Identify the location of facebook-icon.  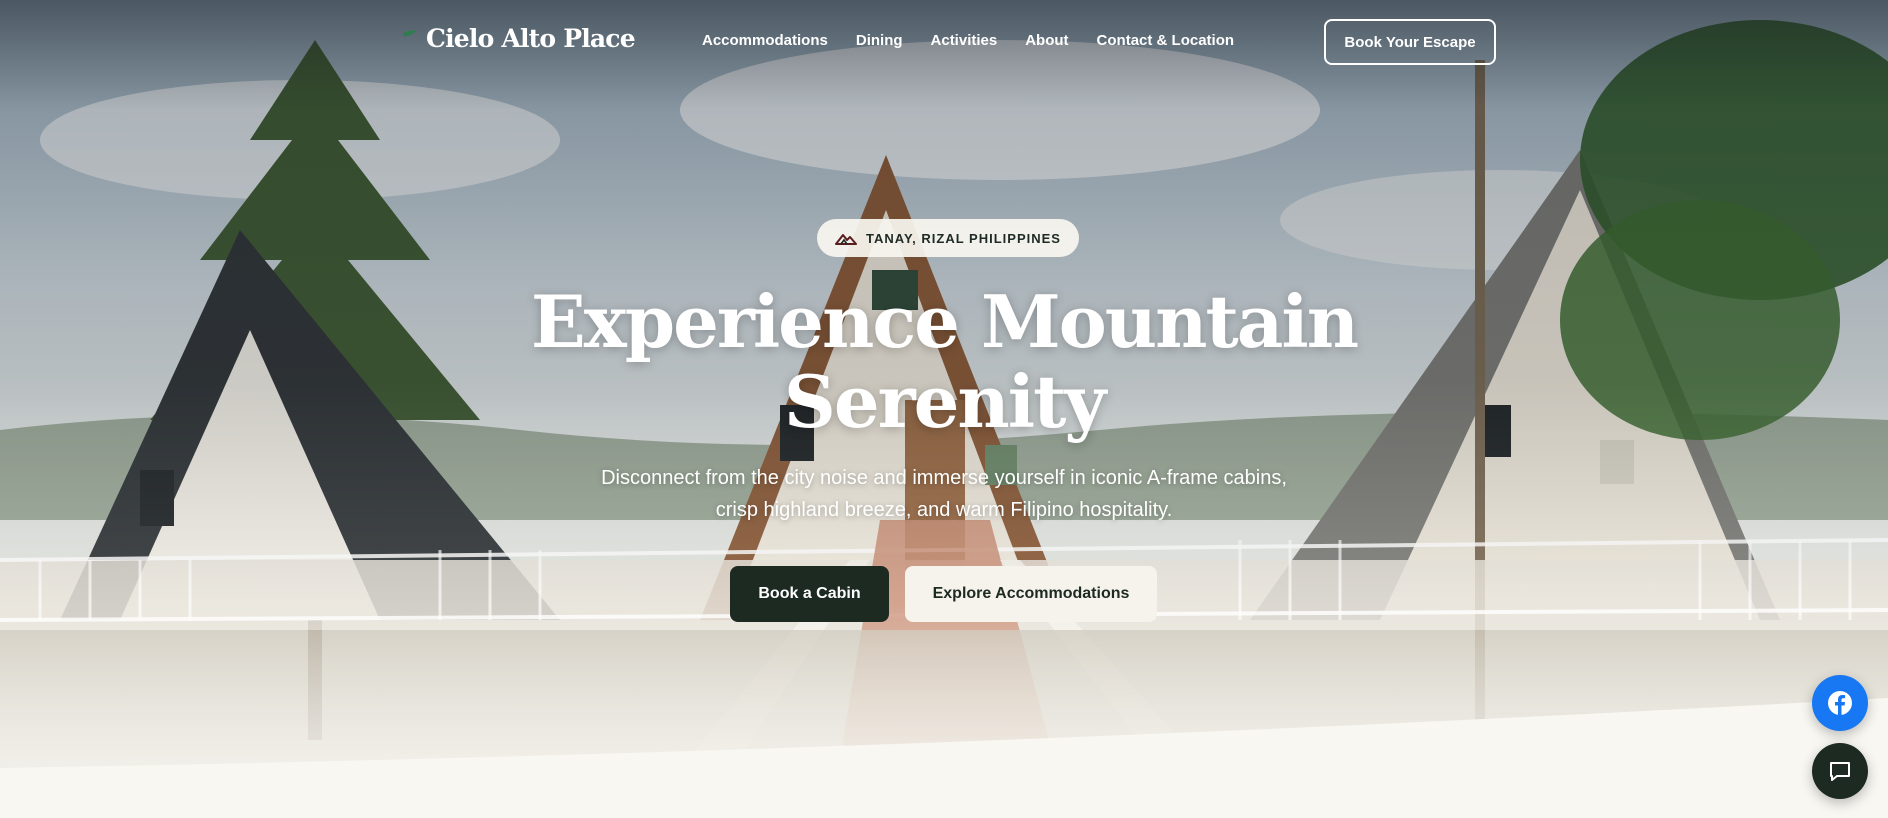
(1840, 703).